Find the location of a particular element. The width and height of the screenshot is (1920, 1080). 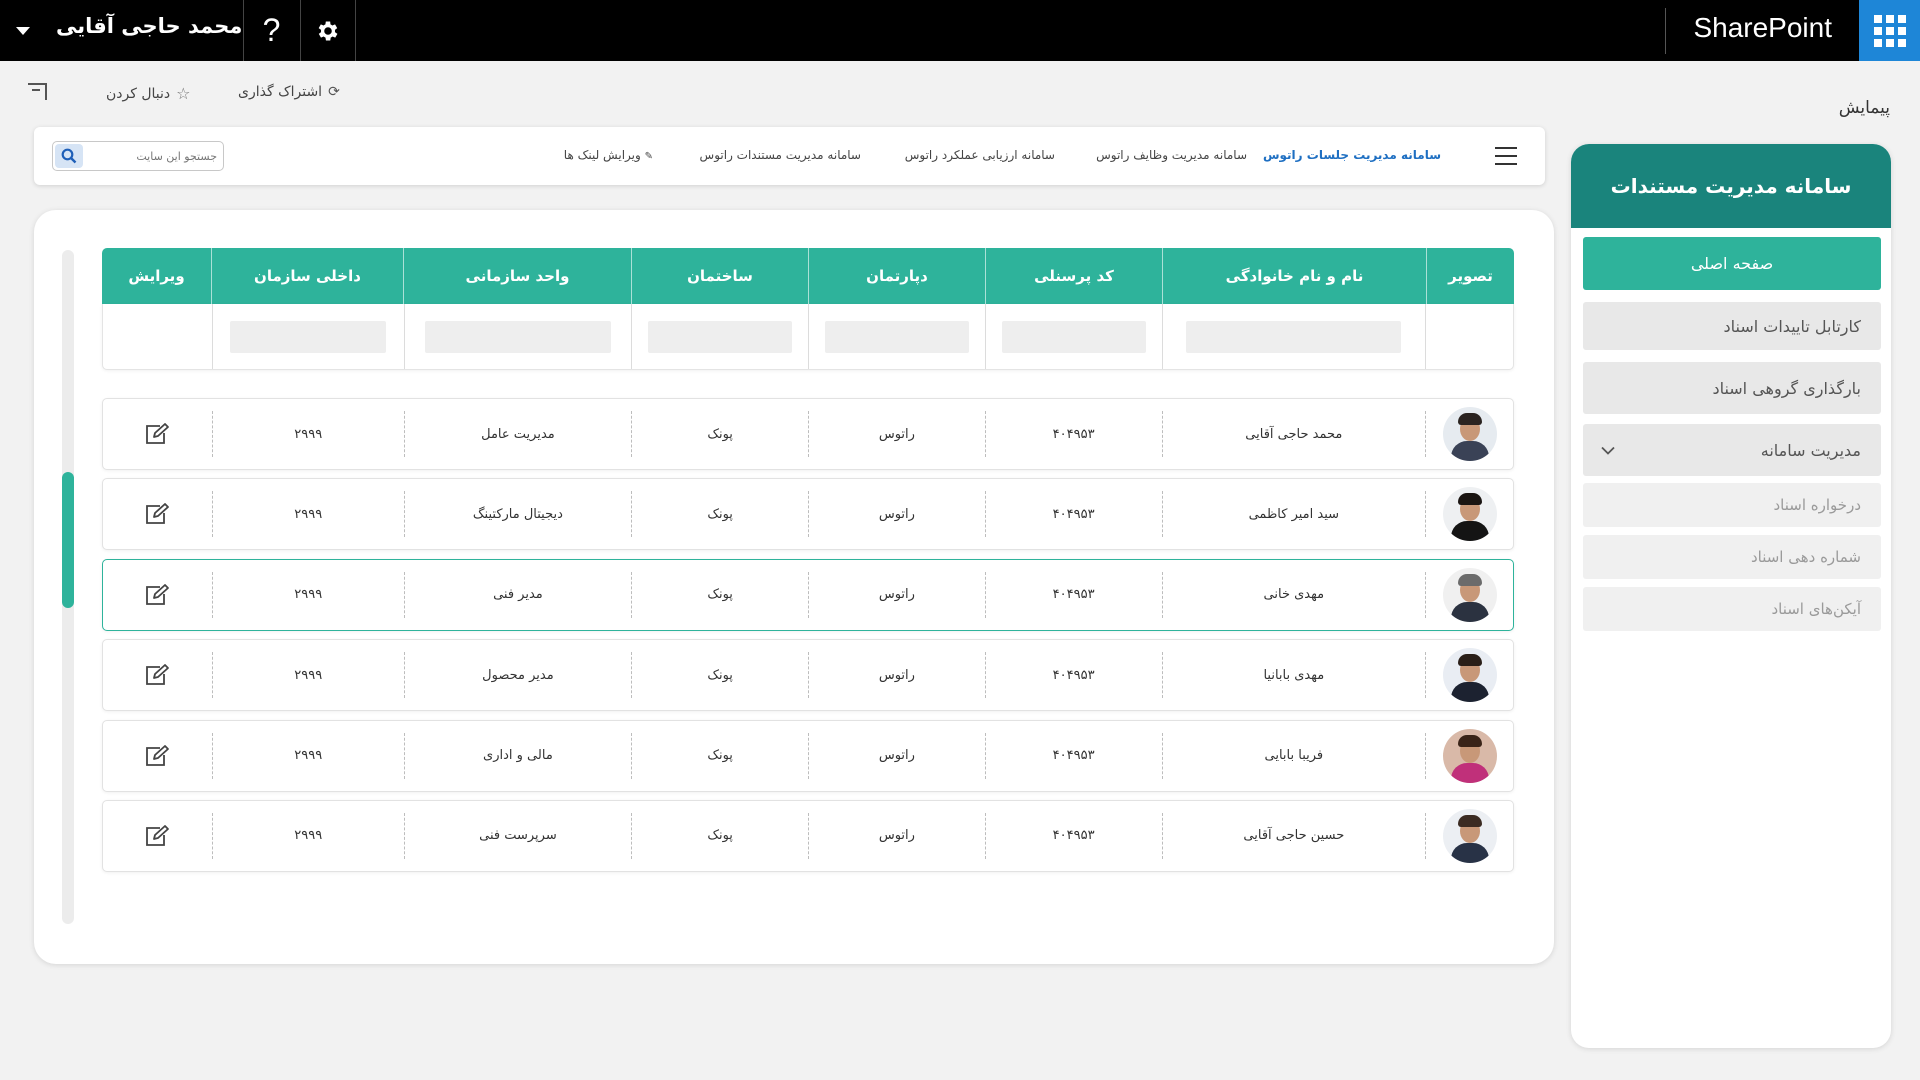

nav-link-documents: سامانه مدیریت مستندات راتوس is located at coordinates (780, 155).